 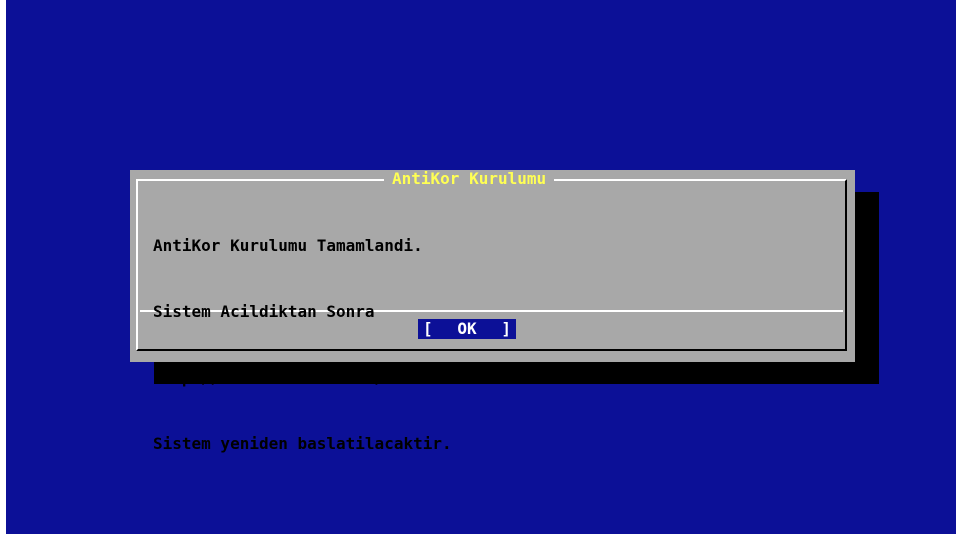 I want to click on ok-button: [ OK ], so click(x=467, y=329).